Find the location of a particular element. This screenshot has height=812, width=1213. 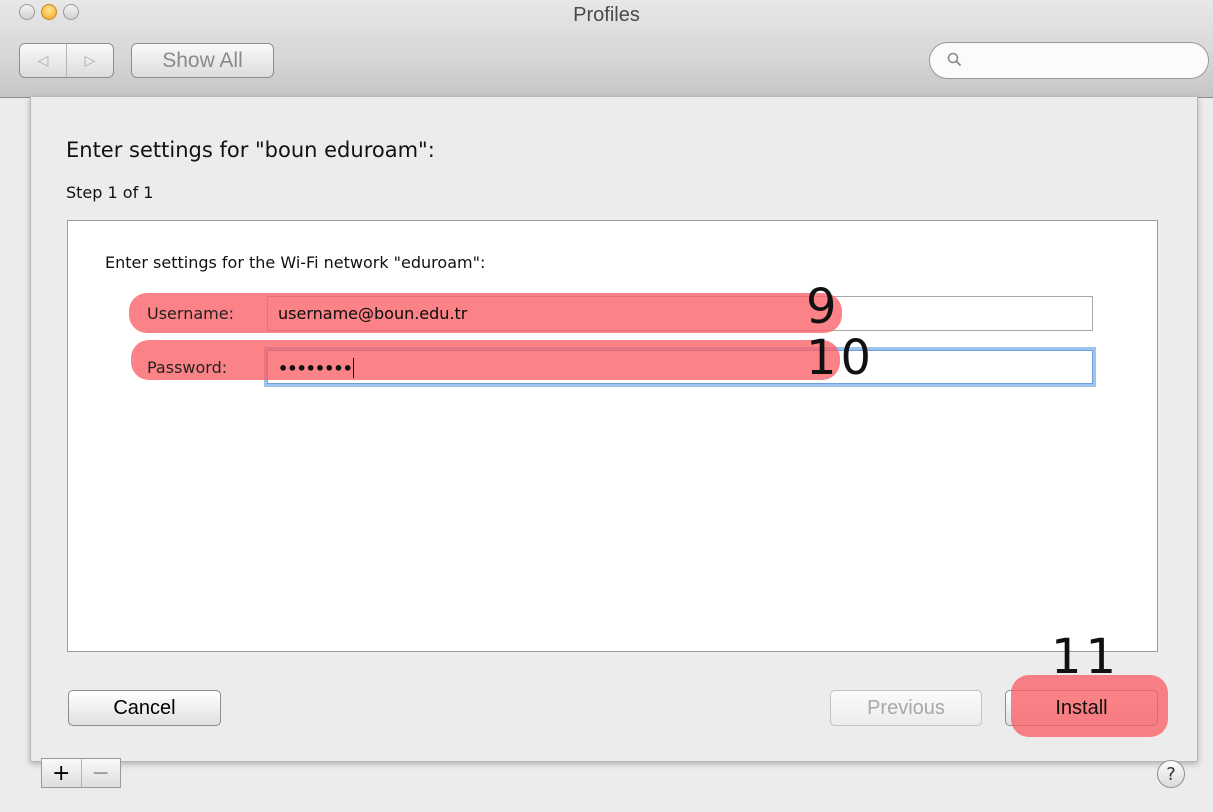

help-button: ? is located at coordinates (1171, 774).